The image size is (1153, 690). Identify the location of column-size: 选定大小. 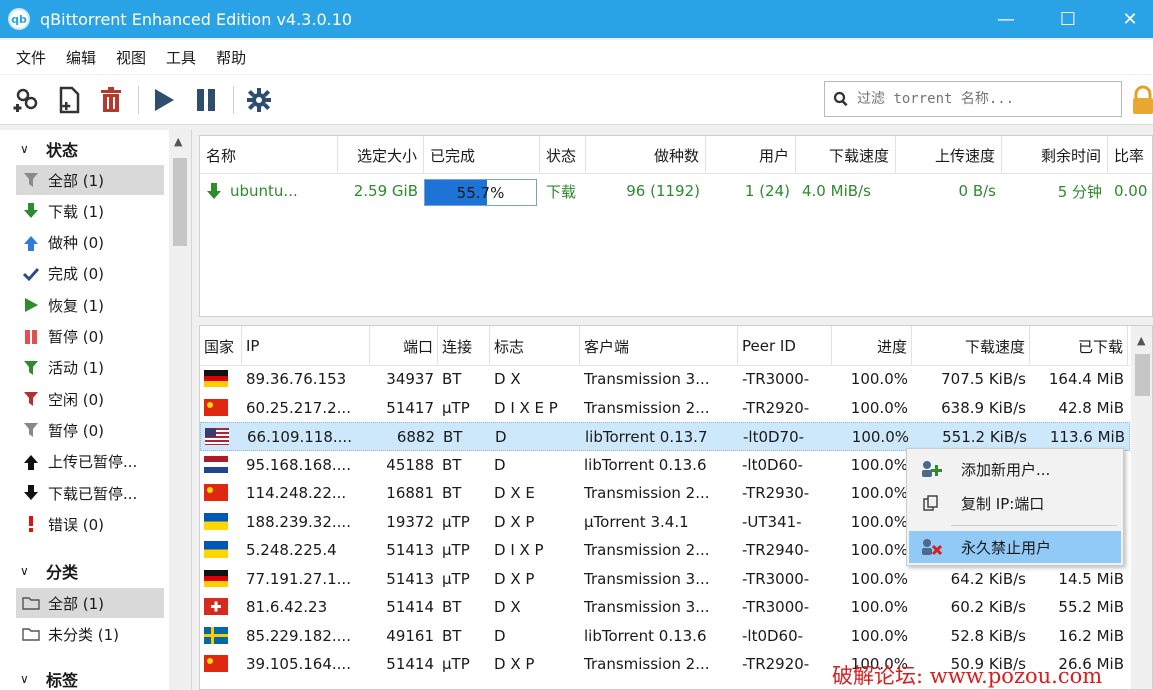
(381, 155).